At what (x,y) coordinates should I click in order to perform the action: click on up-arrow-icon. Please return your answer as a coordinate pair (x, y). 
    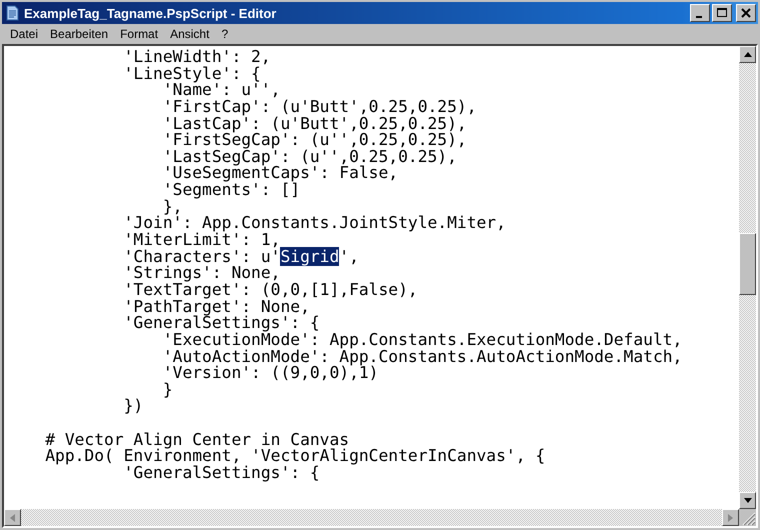
    Looking at the image, I should click on (748, 54).